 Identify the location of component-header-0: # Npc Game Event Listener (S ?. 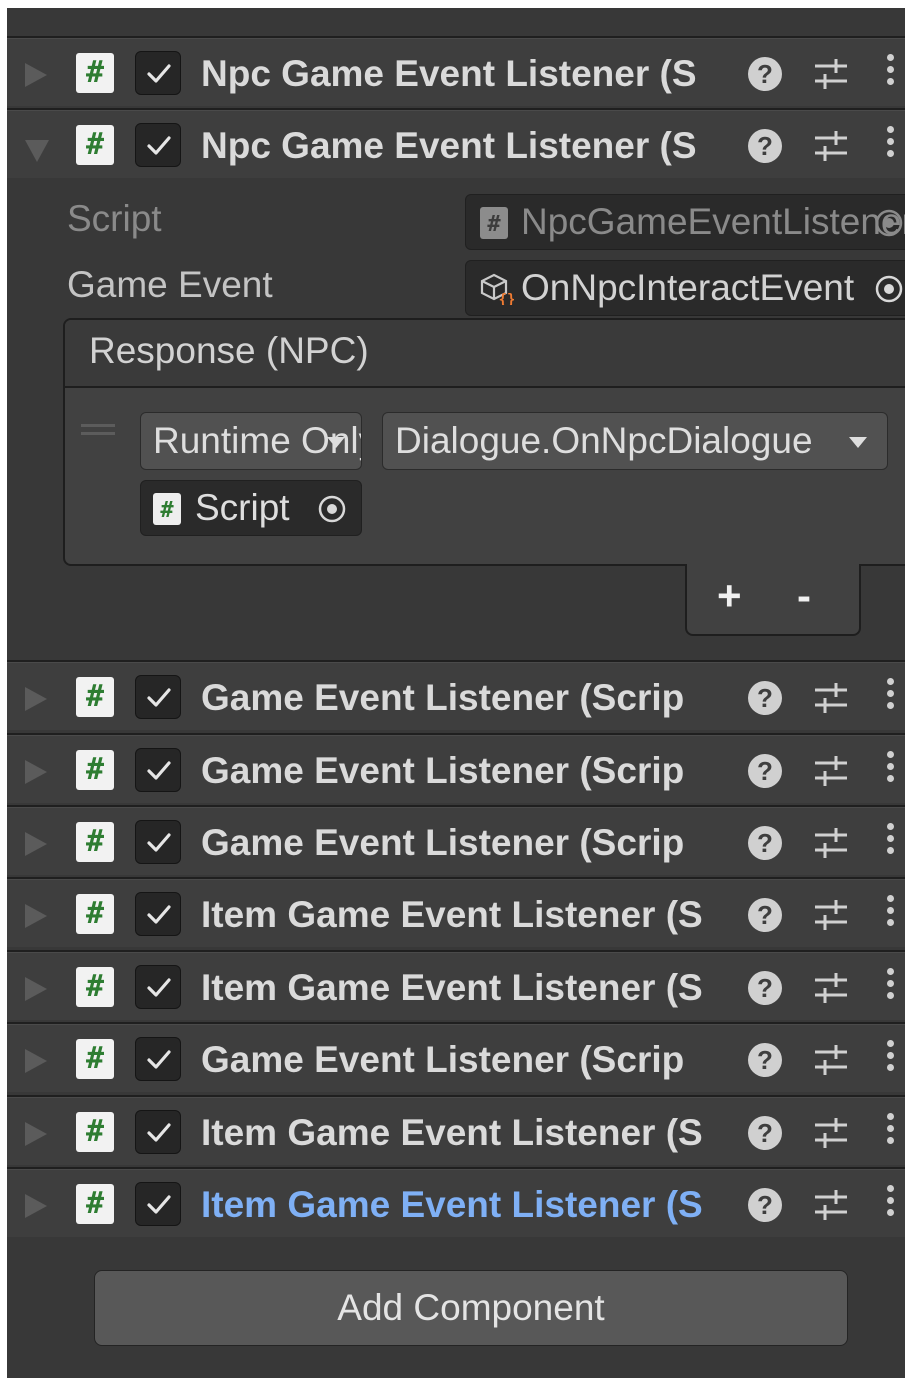
(456, 71).